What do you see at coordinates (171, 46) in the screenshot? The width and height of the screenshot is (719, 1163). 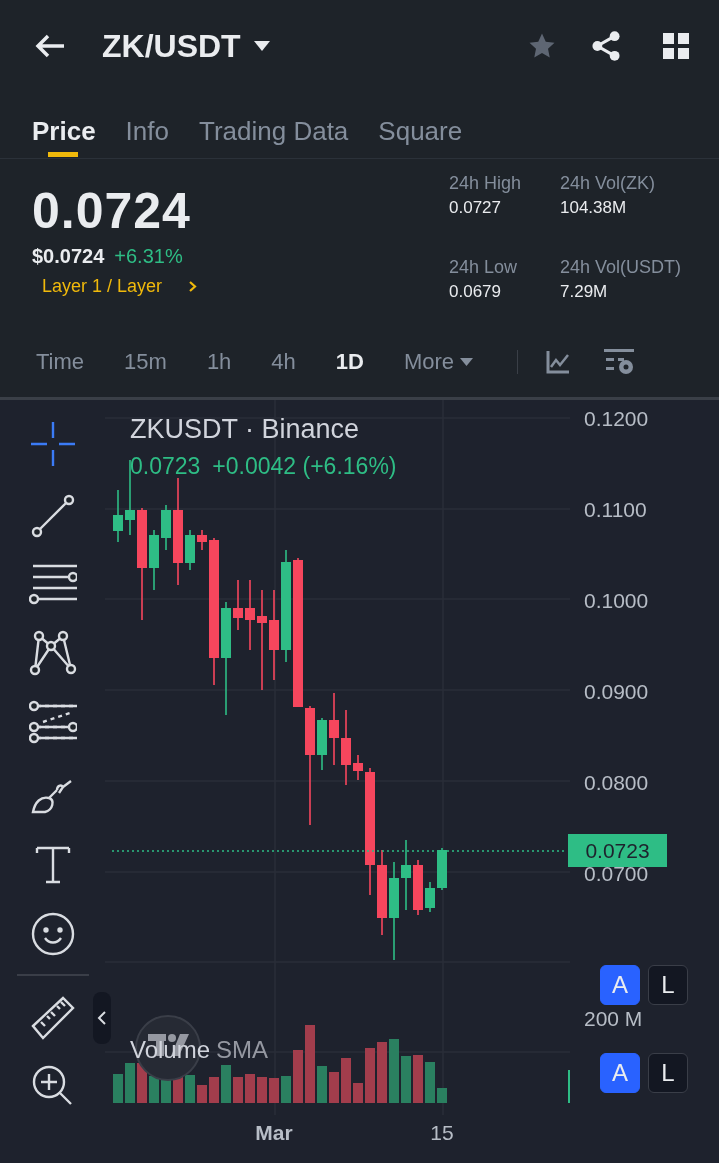 I see `pair-title: ZK/USDT` at bounding box center [171, 46].